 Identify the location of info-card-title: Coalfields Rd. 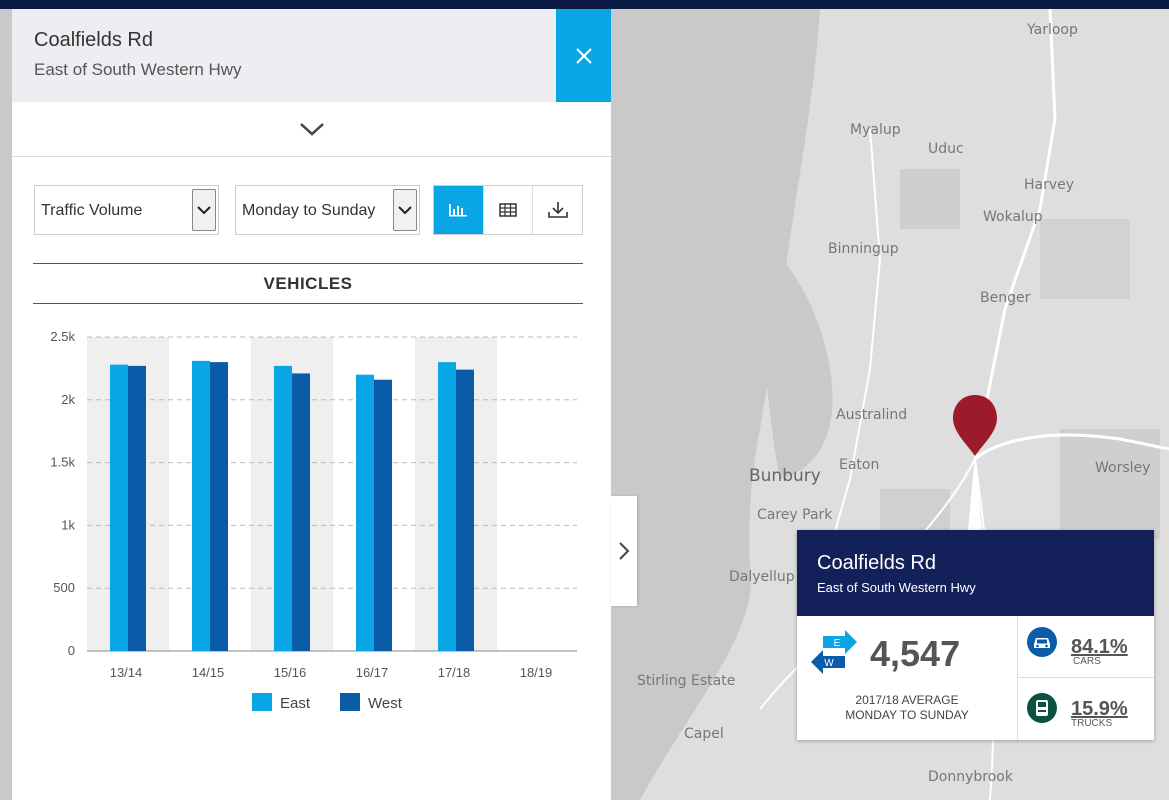
(876, 563).